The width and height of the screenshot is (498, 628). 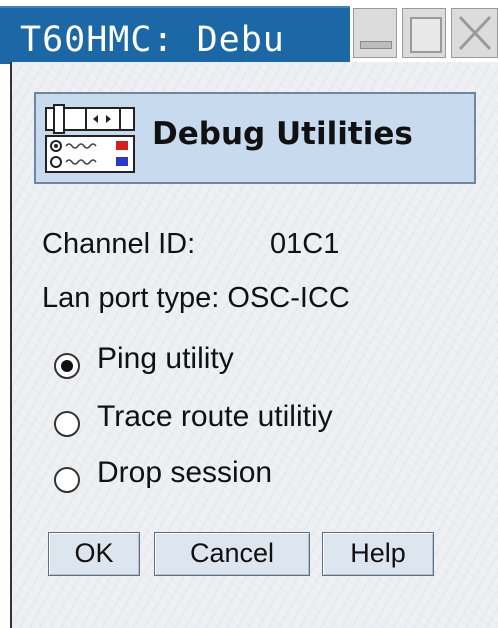 I want to click on close-icon, so click(x=475, y=33).